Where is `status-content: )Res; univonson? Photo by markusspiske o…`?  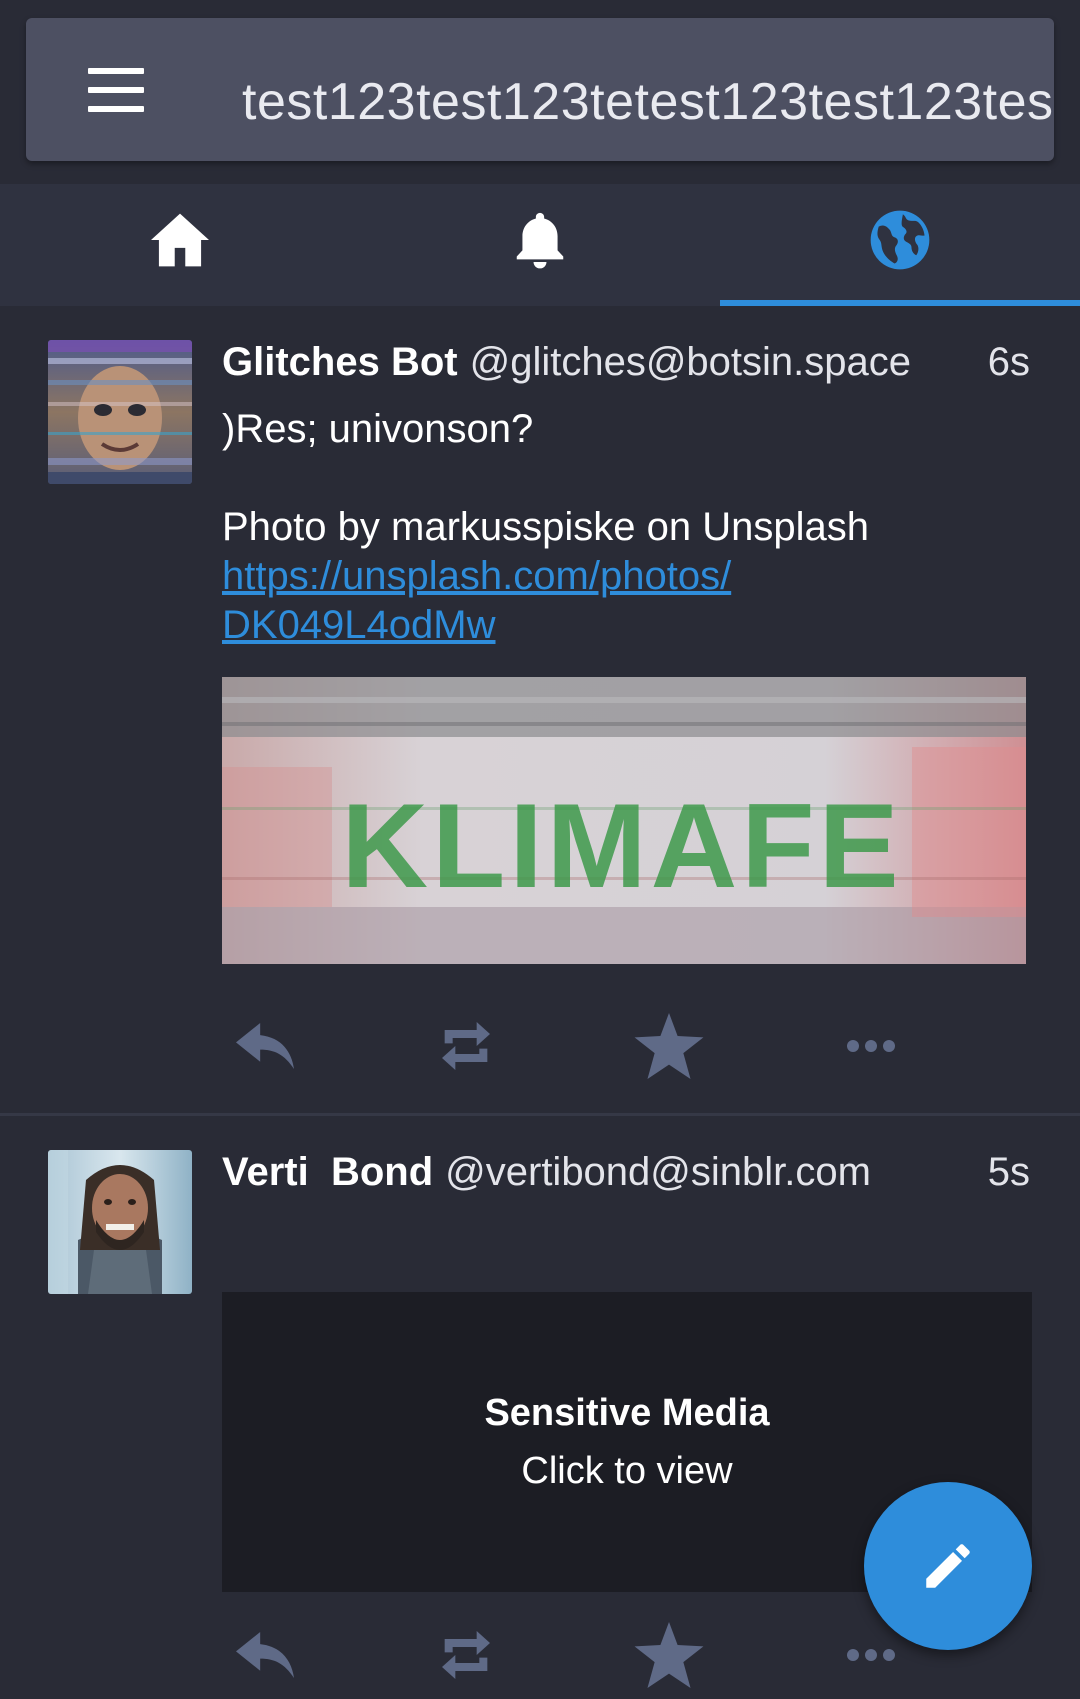 status-content: )Res; univonson? Photo by markusspiske o… is located at coordinates (622, 527).